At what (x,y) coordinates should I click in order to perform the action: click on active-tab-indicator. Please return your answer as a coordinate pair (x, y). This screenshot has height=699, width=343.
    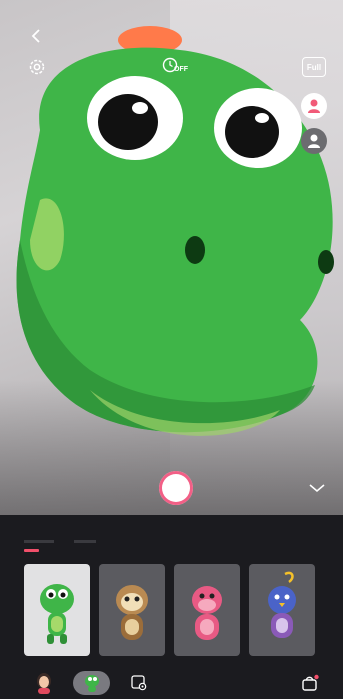
    Looking at the image, I should click on (31, 550).